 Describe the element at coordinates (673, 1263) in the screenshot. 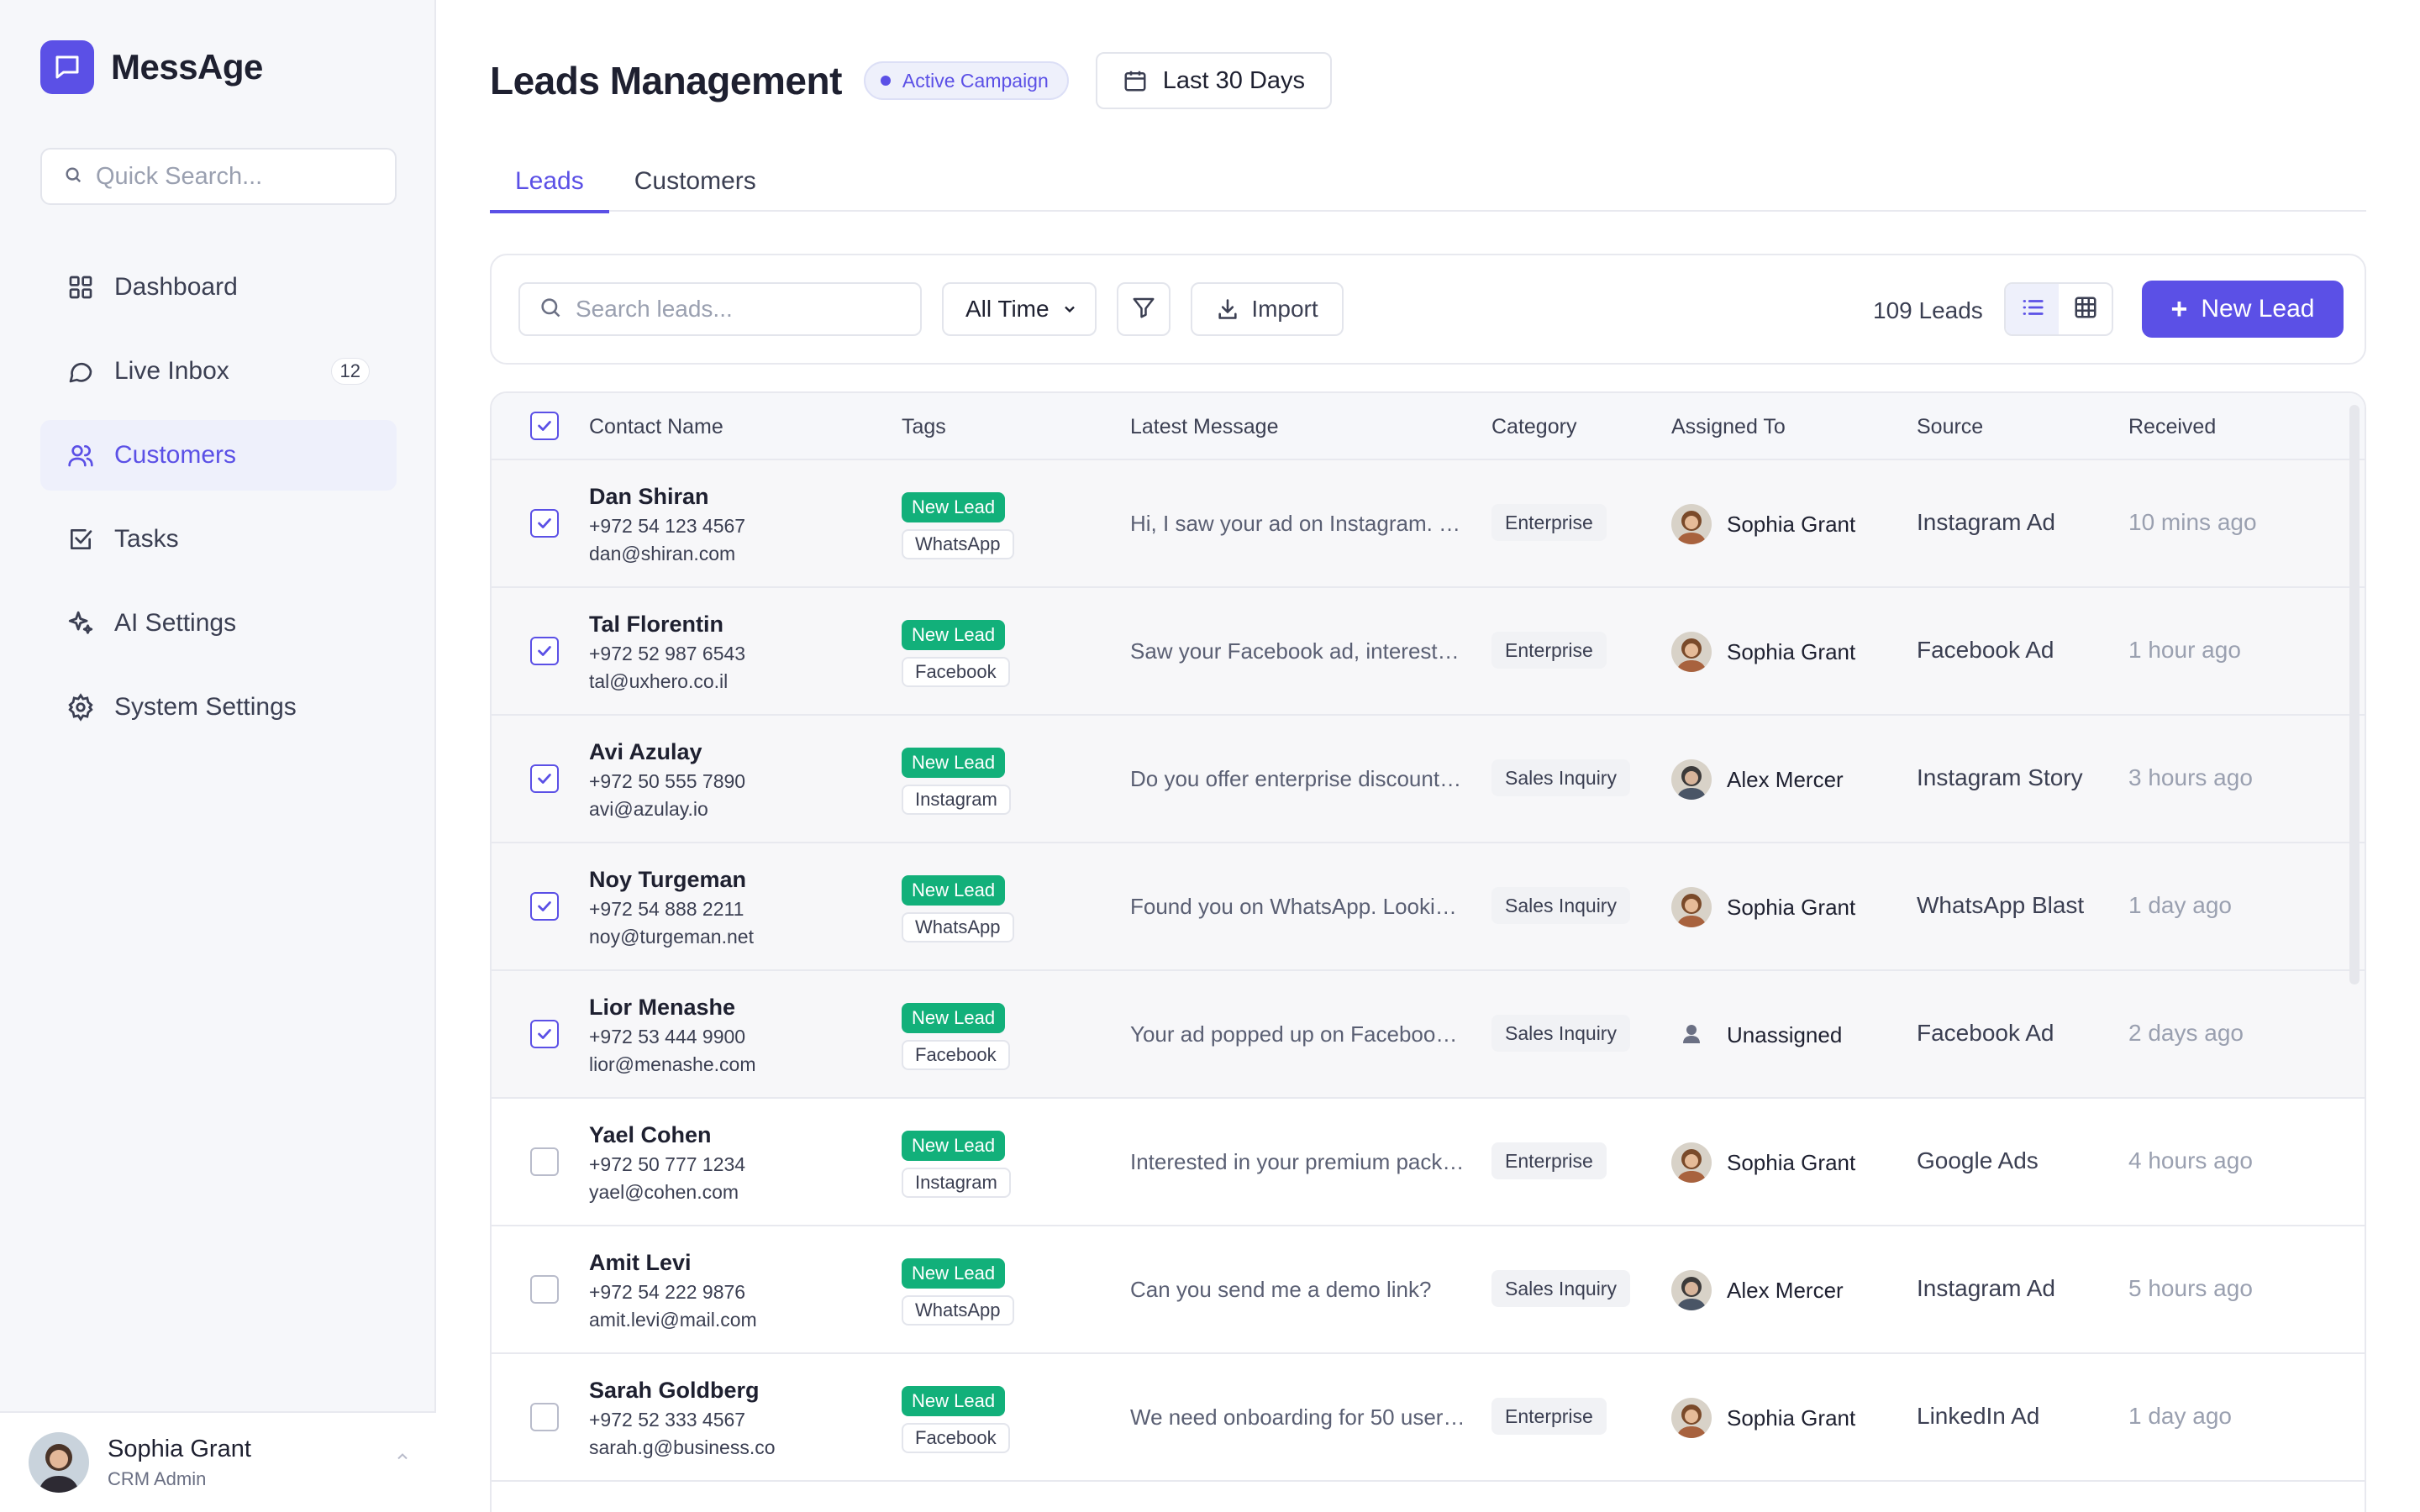

I see `contact-name: Amit Levi` at that location.